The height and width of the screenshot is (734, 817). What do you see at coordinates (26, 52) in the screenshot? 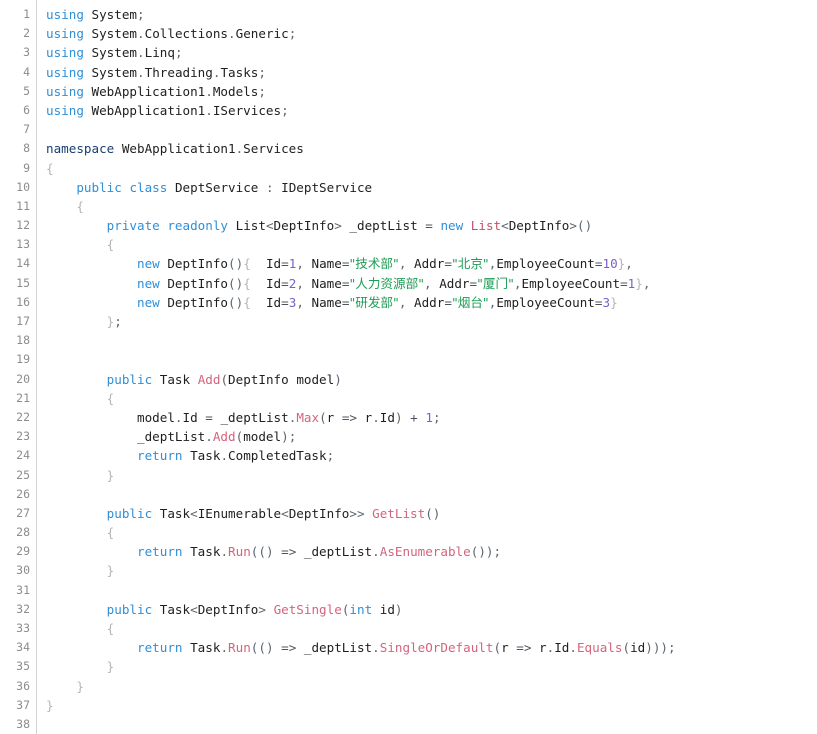
I see `line-number: 3` at bounding box center [26, 52].